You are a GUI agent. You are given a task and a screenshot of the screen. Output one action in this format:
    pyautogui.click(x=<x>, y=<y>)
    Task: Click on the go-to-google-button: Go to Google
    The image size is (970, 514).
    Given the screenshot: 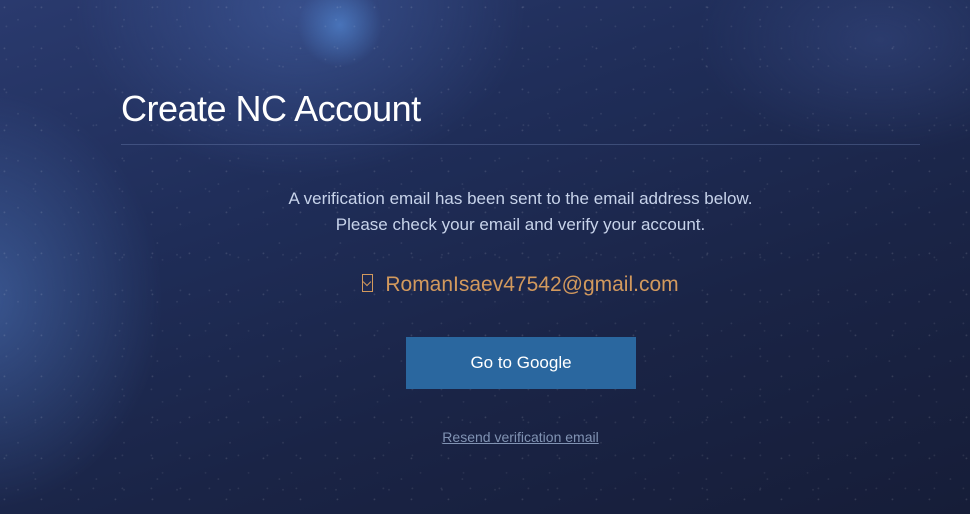 What is the action you would take?
    pyautogui.click(x=521, y=363)
    